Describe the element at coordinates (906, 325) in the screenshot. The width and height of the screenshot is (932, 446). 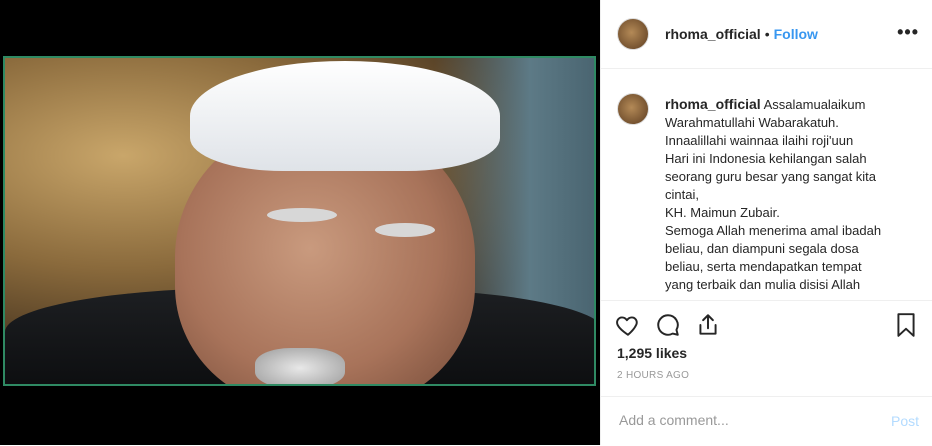
I see `bookmark-icon` at that location.